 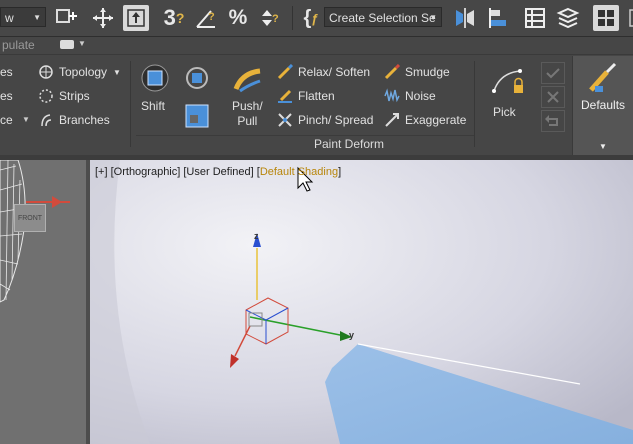 I want to click on branches-button: Branches, so click(x=74, y=120).